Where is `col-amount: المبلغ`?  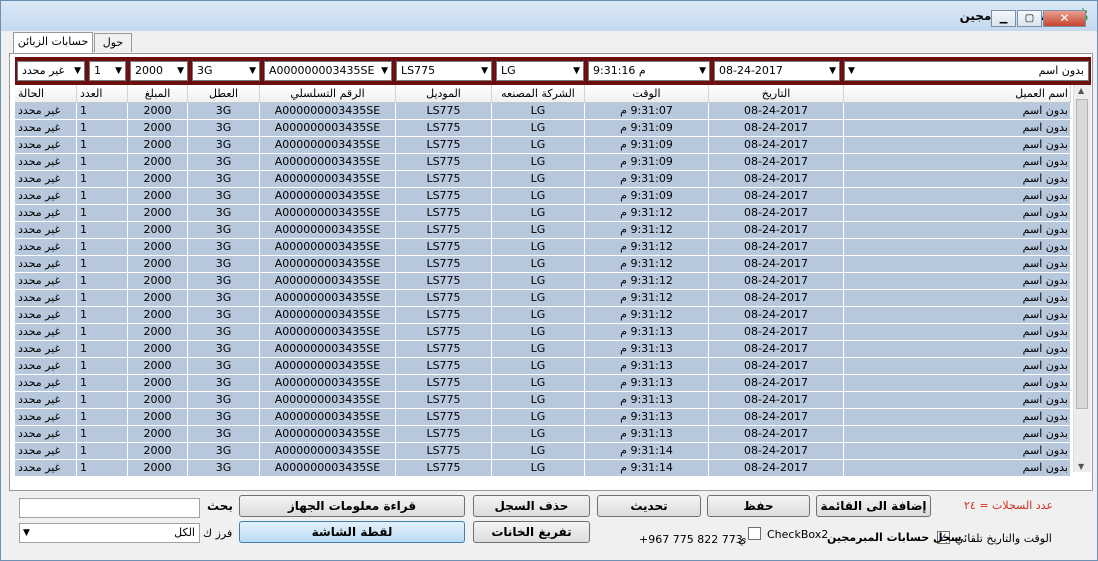
col-amount: المبلغ is located at coordinates (158, 93).